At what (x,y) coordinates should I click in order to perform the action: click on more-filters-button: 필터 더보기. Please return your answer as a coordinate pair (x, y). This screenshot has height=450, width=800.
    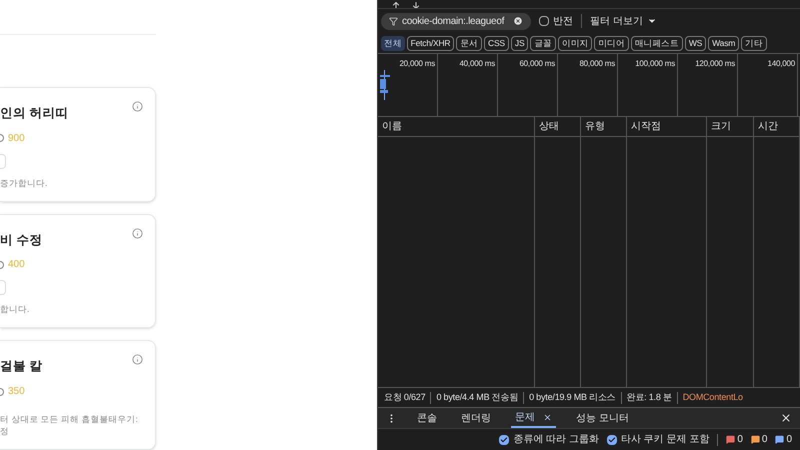
    Looking at the image, I should click on (623, 21).